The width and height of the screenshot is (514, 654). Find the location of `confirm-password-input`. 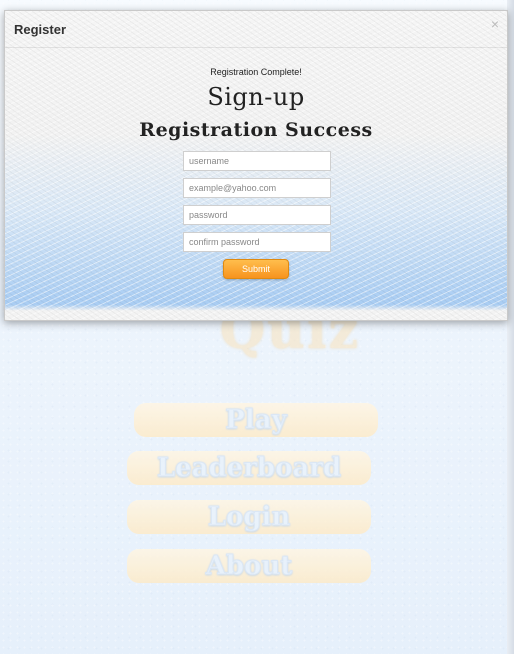

confirm-password-input is located at coordinates (257, 242).